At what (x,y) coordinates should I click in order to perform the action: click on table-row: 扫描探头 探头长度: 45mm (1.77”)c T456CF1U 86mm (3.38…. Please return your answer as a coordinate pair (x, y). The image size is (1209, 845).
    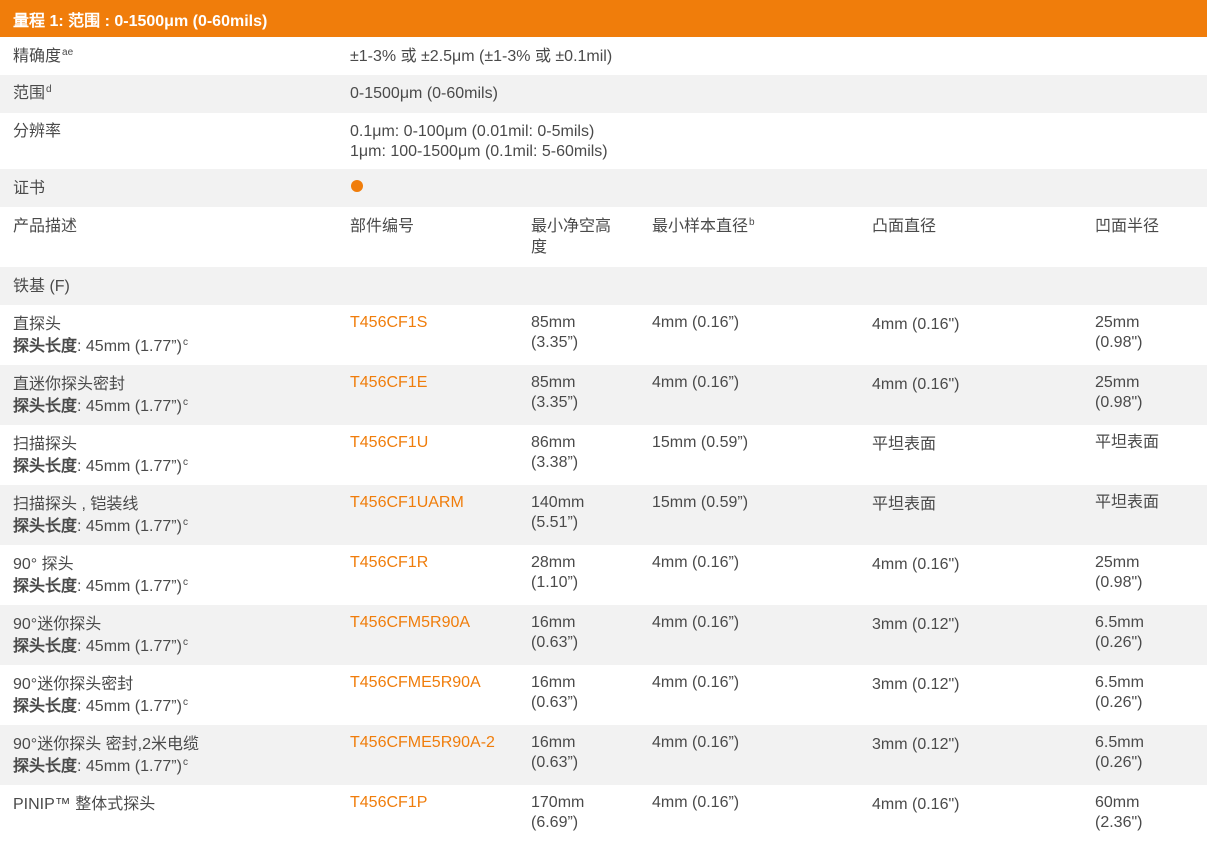
    Looking at the image, I should click on (603, 455).